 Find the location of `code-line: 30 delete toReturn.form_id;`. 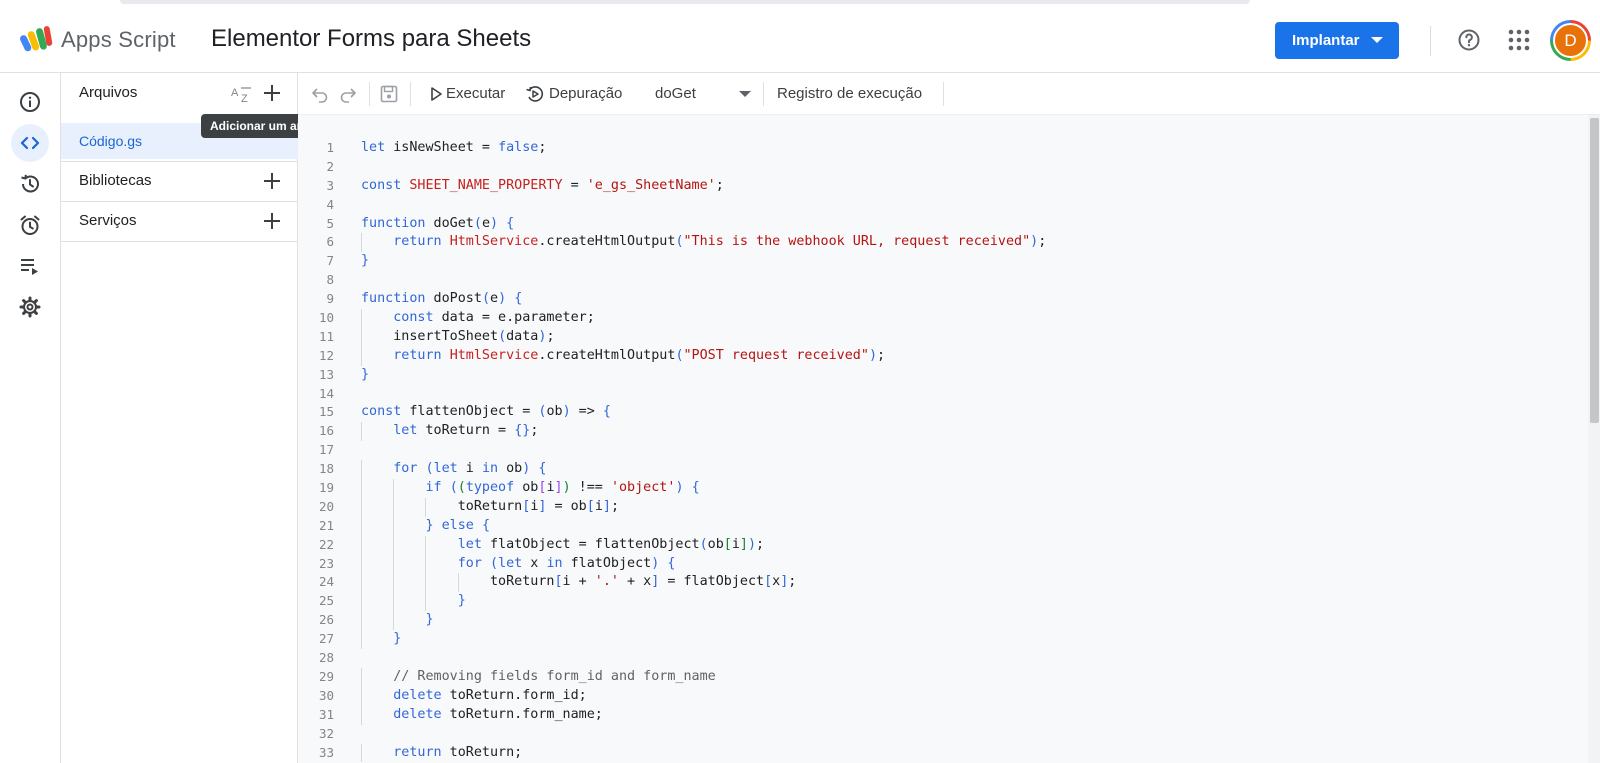

code-line: 30 delete toReturn.form_id; is located at coordinates (943, 696).